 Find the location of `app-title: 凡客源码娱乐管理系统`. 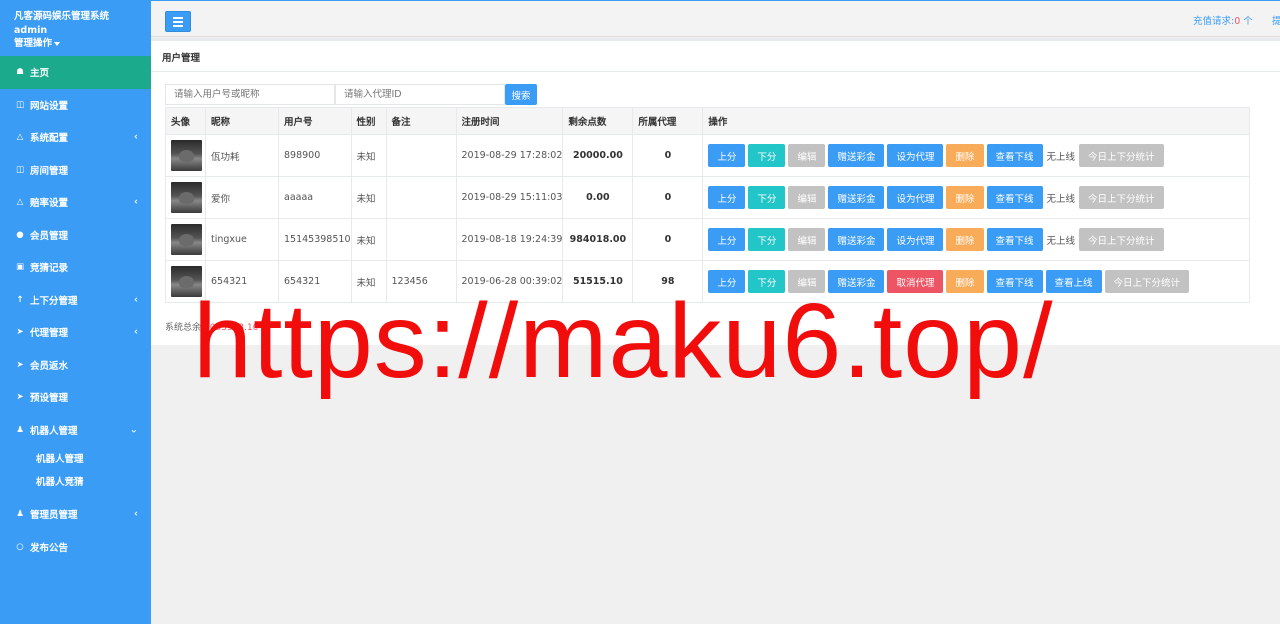

app-title: 凡客源码娱乐管理系统 is located at coordinates (62, 16).